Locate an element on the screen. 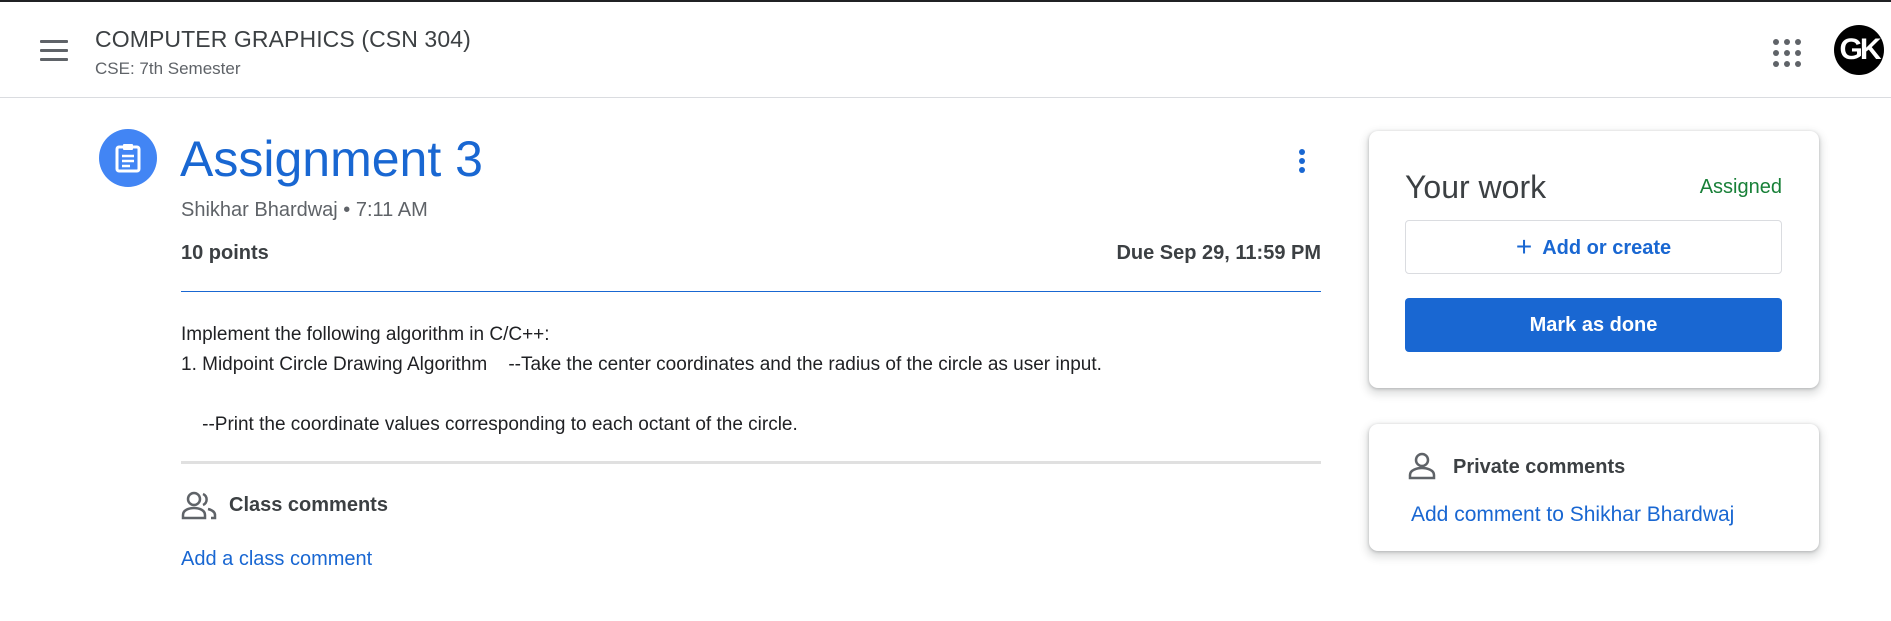 Image resolution: width=1891 pixels, height=621 pixels. plus-icon: + is located at coordinates (1524, 246).